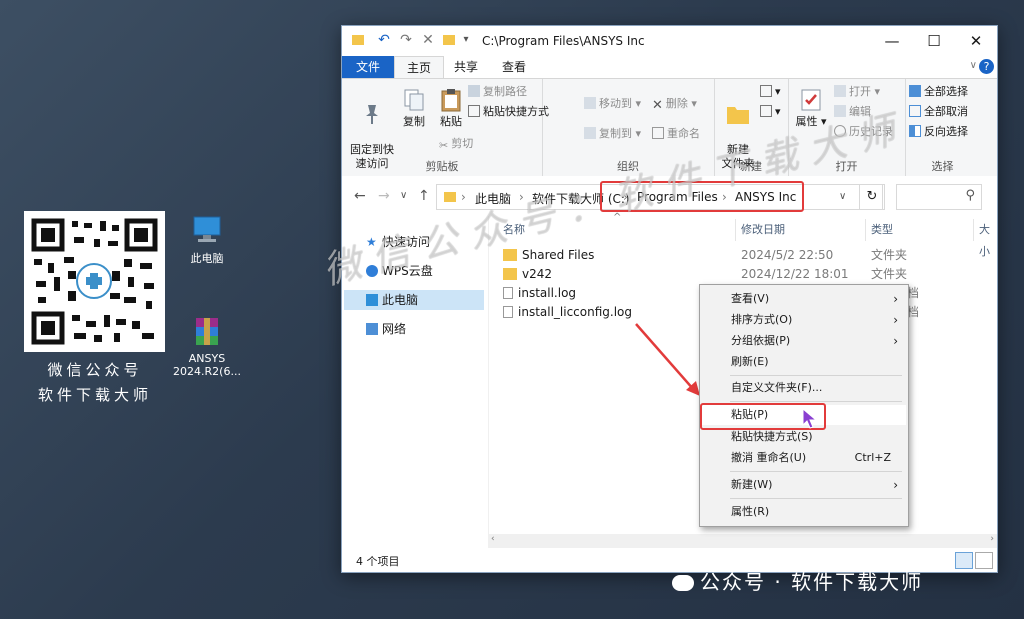 This screenshot has width=1024, height=619. I want to click on item-count: 4 个项目, so click(378, 561).